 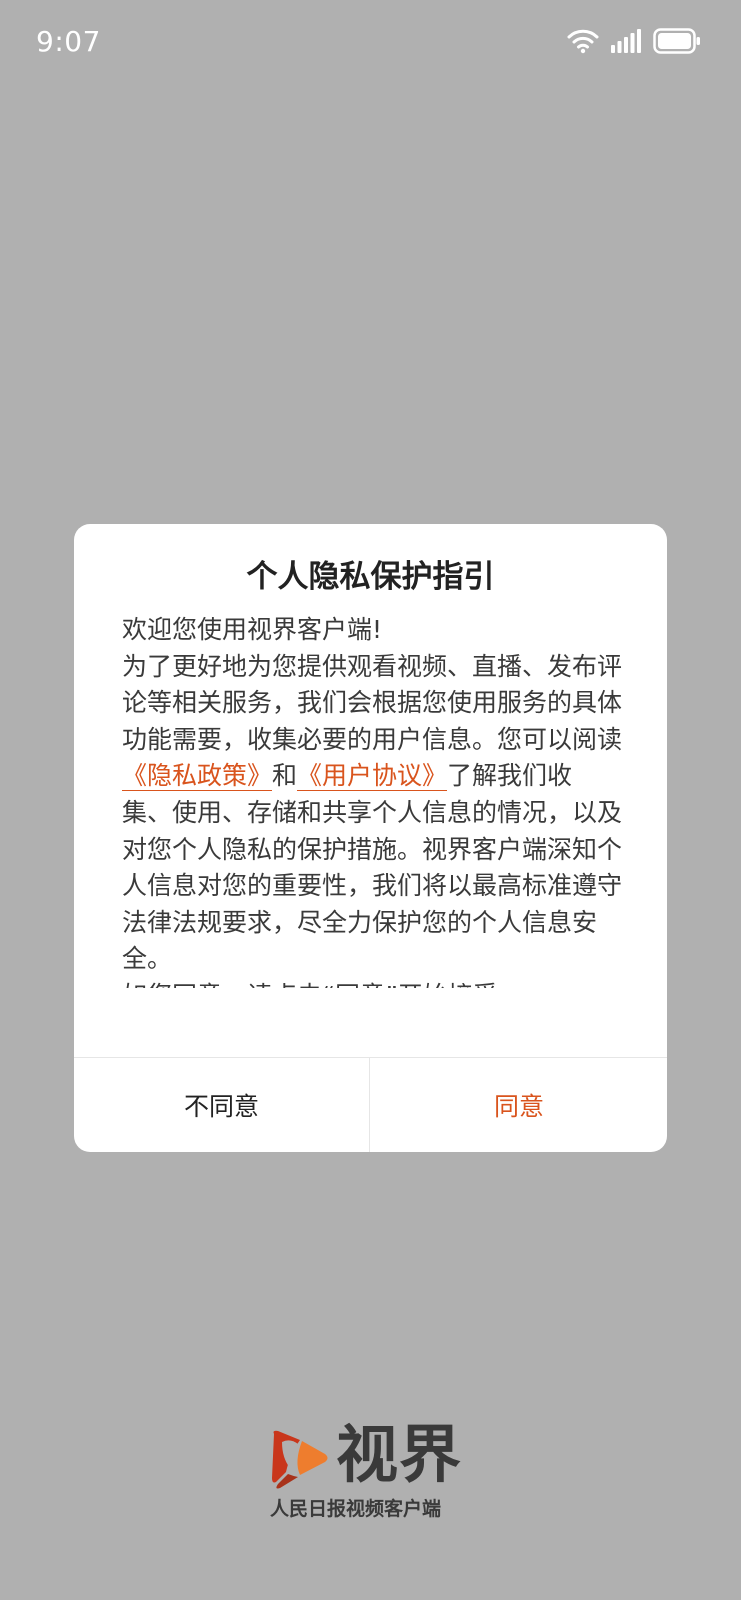 I want to click on brand-slogan: 人民日报视频客户端, so click(x=356, y=1509).